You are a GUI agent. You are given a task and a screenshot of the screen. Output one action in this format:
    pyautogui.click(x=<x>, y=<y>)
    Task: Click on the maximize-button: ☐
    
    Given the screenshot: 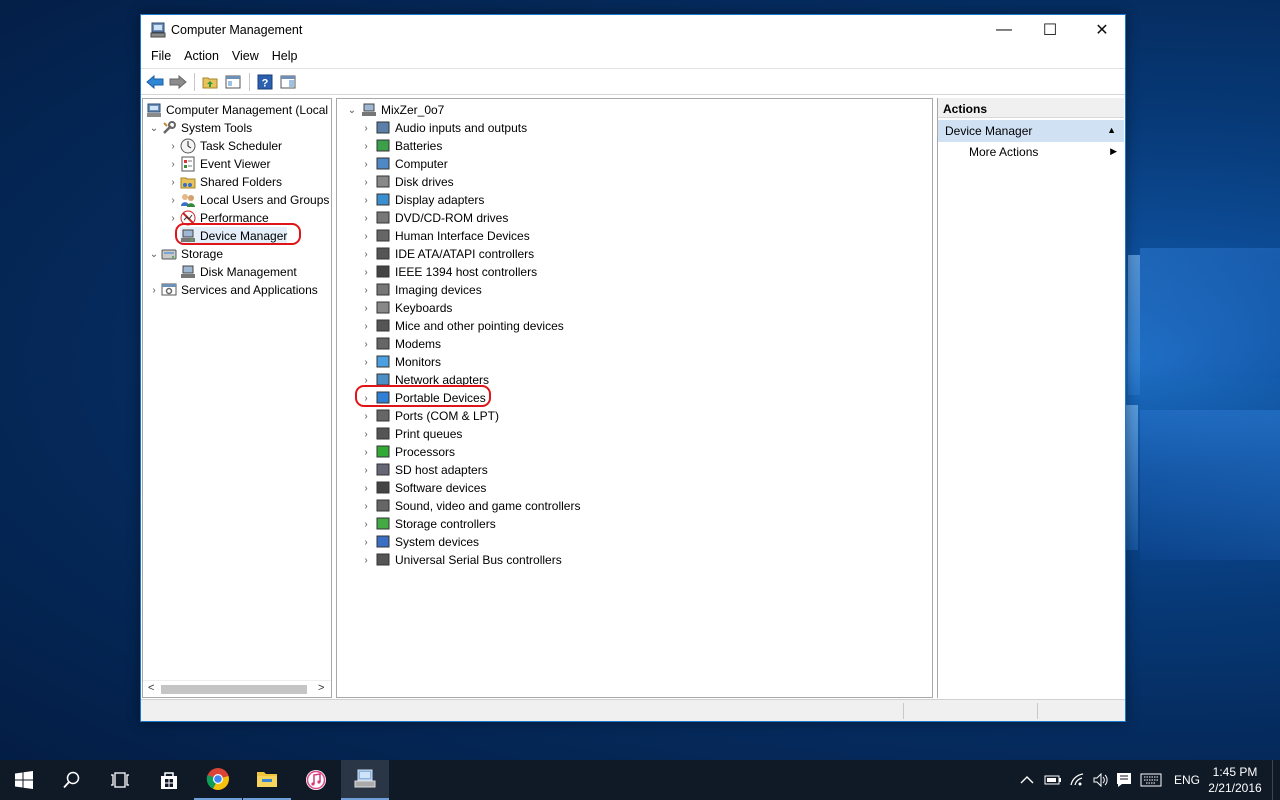 What is the action you would take?
    pyautogui.click(x=1050, y=30)
    